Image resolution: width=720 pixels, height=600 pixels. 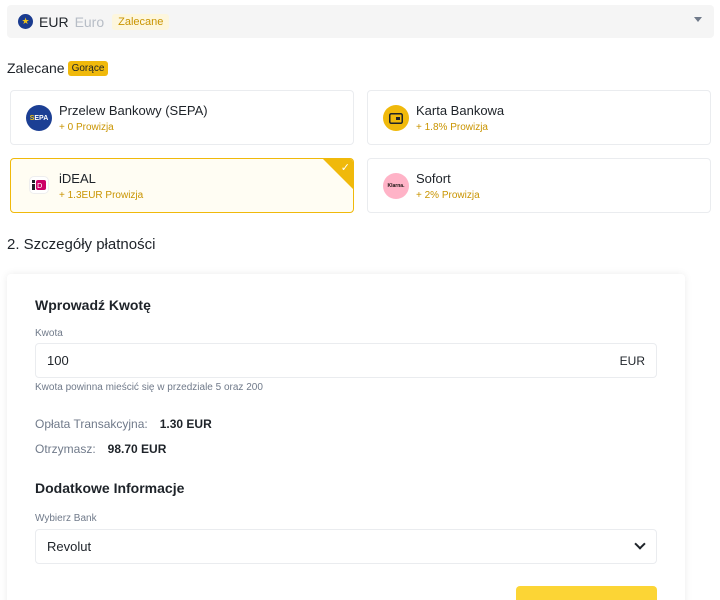 I want to click on bank-value: Revolut, so click(x=69, y=546).